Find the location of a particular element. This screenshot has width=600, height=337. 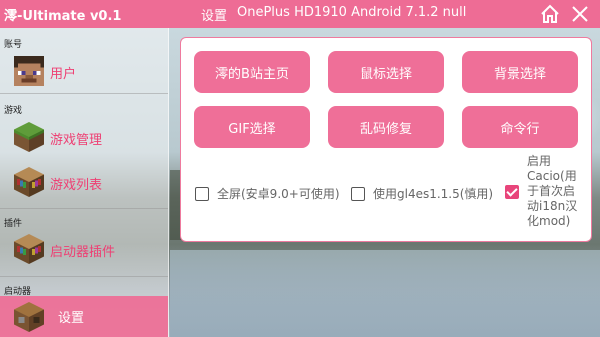

section-label-plugin: 插件 is located at coordinates (13, 224).